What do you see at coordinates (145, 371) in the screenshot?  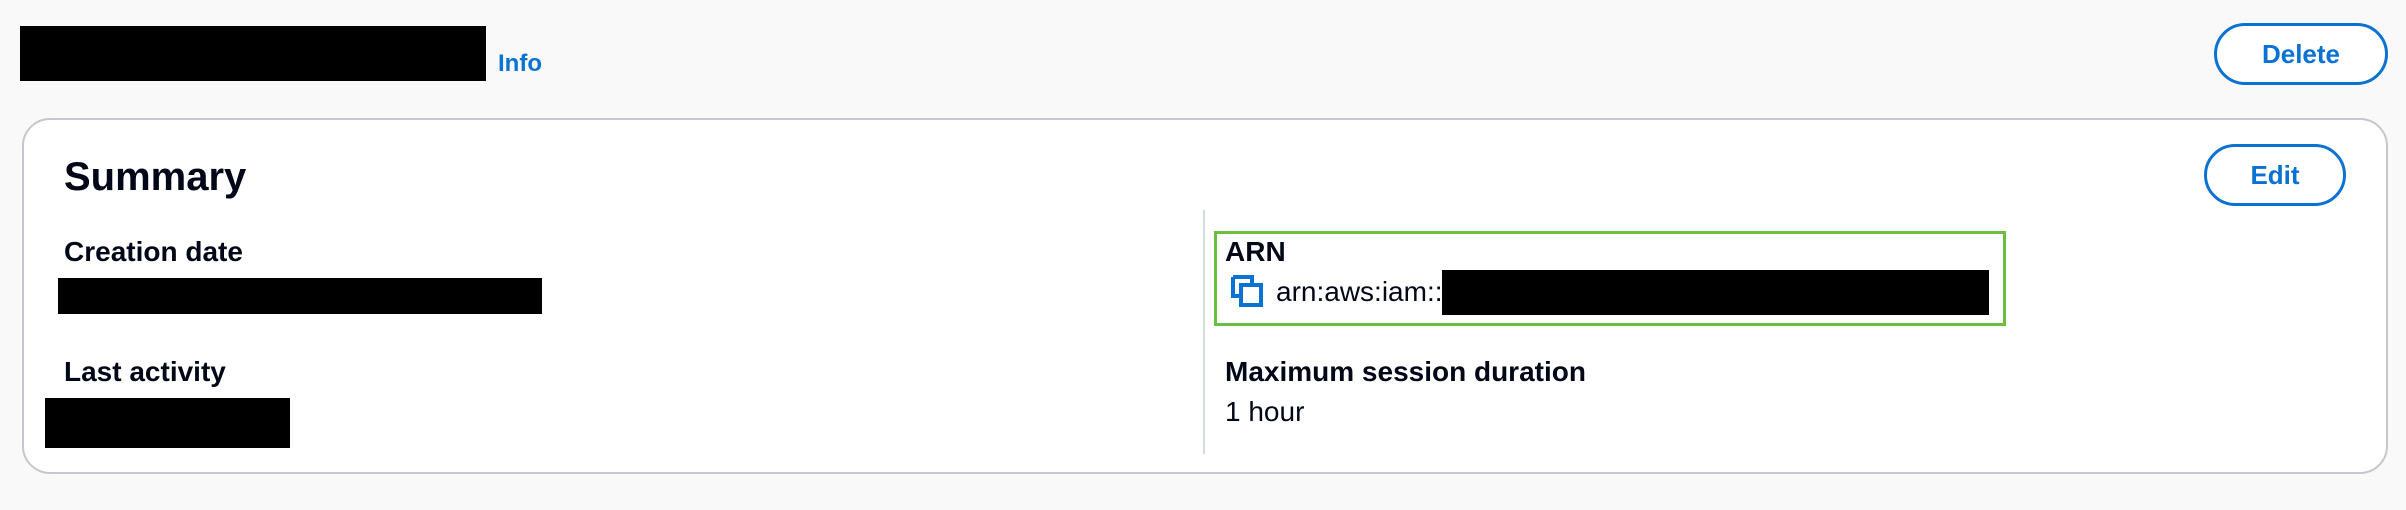 I see `last-activity-label: Last activity` at bounding box center [145, 371].